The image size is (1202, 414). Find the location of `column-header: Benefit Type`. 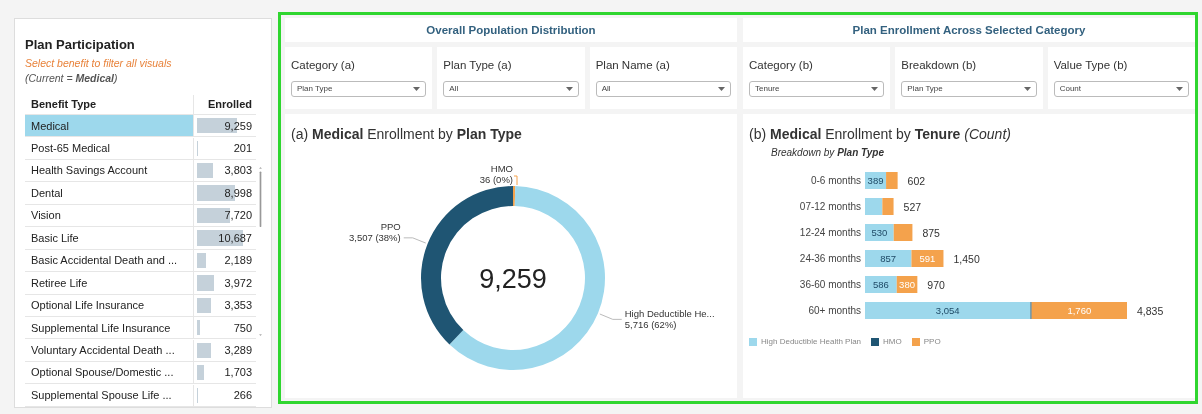

column-header: Benefit Type is located at coordinates (64, 104).